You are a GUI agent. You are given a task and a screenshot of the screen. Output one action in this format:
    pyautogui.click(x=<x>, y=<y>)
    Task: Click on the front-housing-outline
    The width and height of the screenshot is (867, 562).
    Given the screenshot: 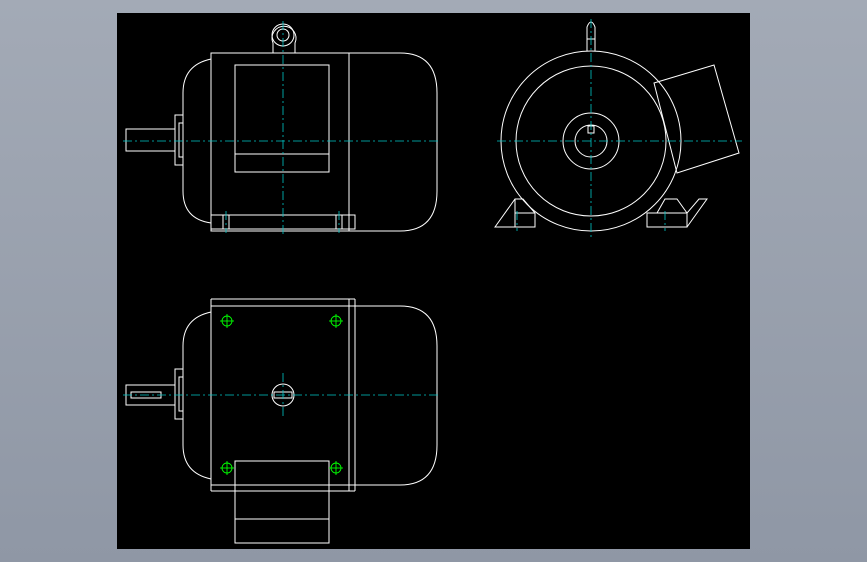 What is the action you would take?
    pyautogui.click(x=324, y=142)
    